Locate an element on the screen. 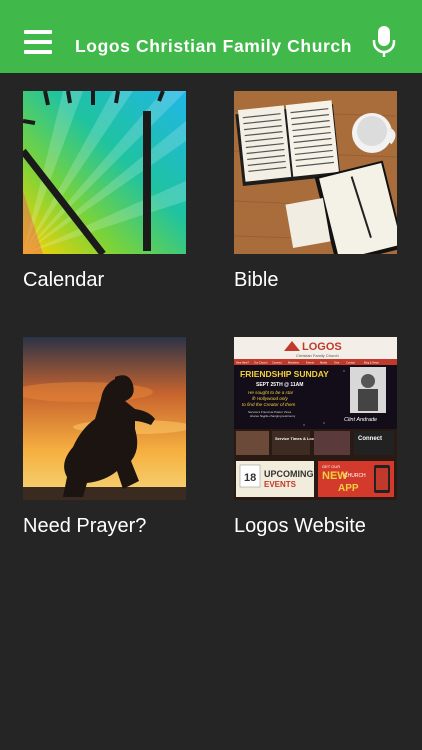 The image size is (422, 750). website-upcoming-date: 18 is located at coordinates (250, 478).